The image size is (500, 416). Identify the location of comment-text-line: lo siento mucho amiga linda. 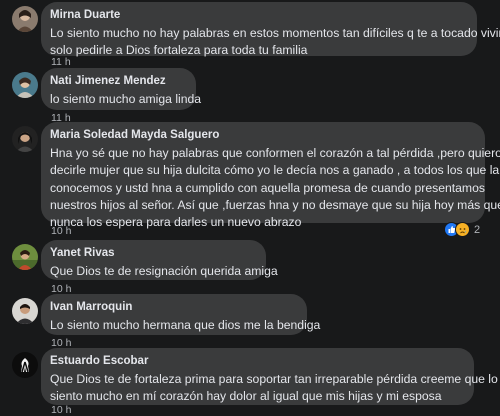
(126, 99).